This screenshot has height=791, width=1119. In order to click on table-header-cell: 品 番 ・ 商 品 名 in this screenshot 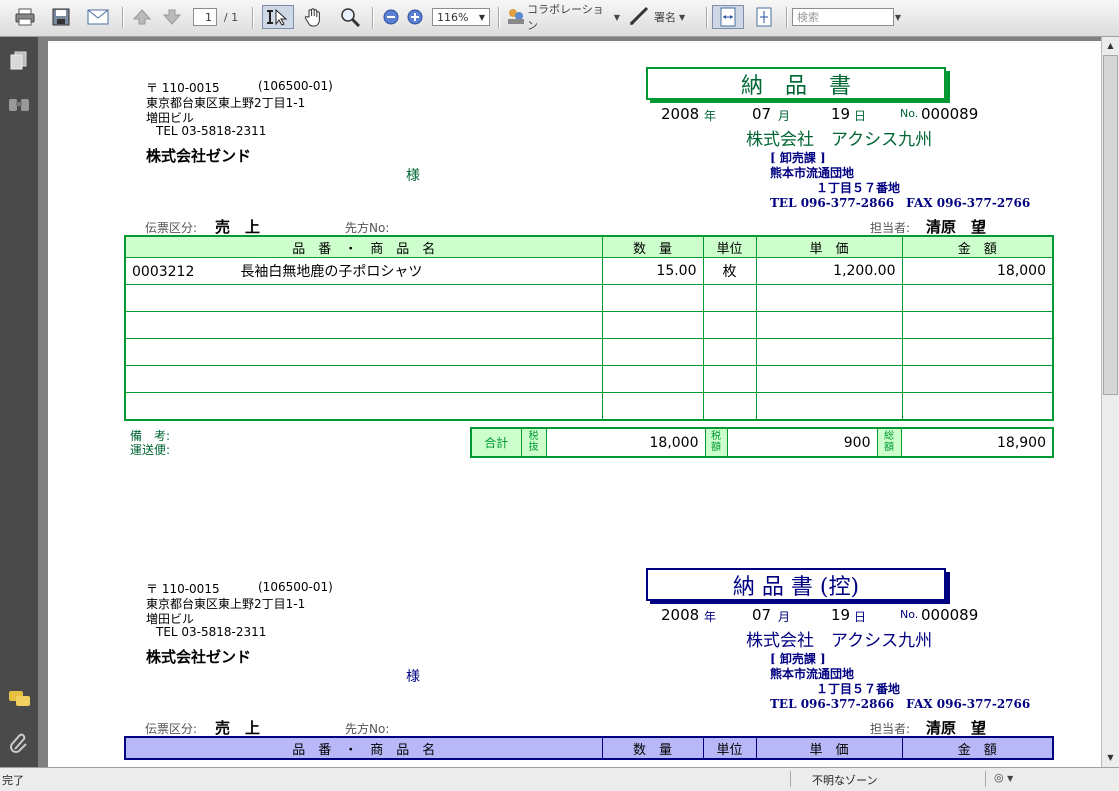, I will do `click(363, 748)`.